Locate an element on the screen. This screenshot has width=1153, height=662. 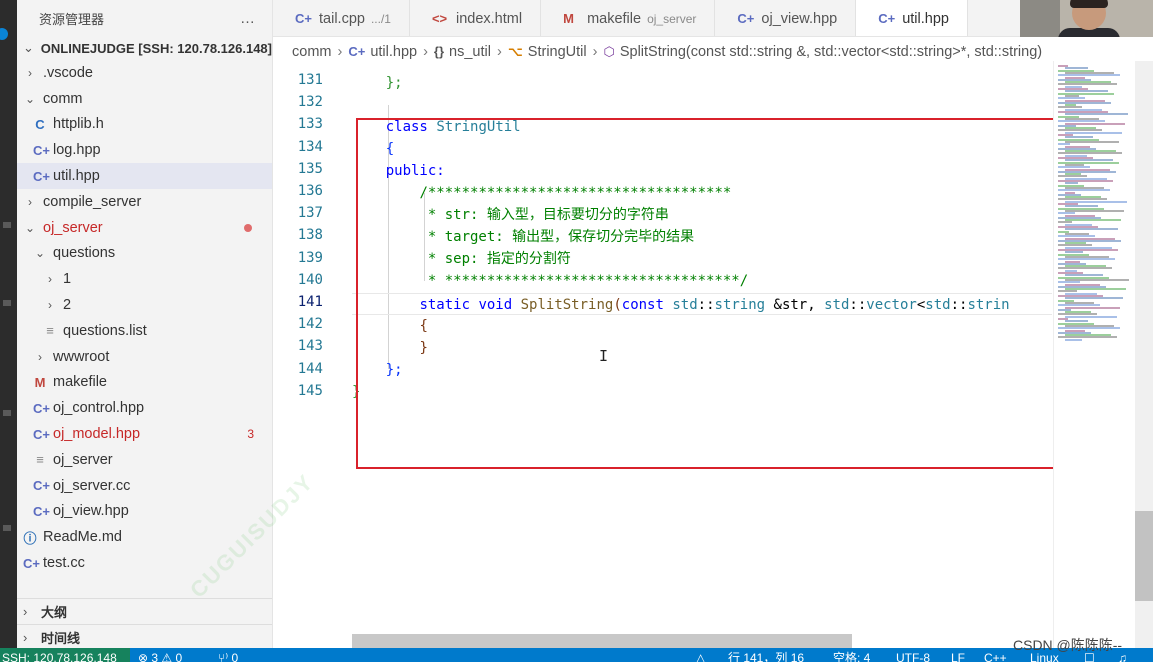
line-number: 142 is located at coordinates (310, 324).